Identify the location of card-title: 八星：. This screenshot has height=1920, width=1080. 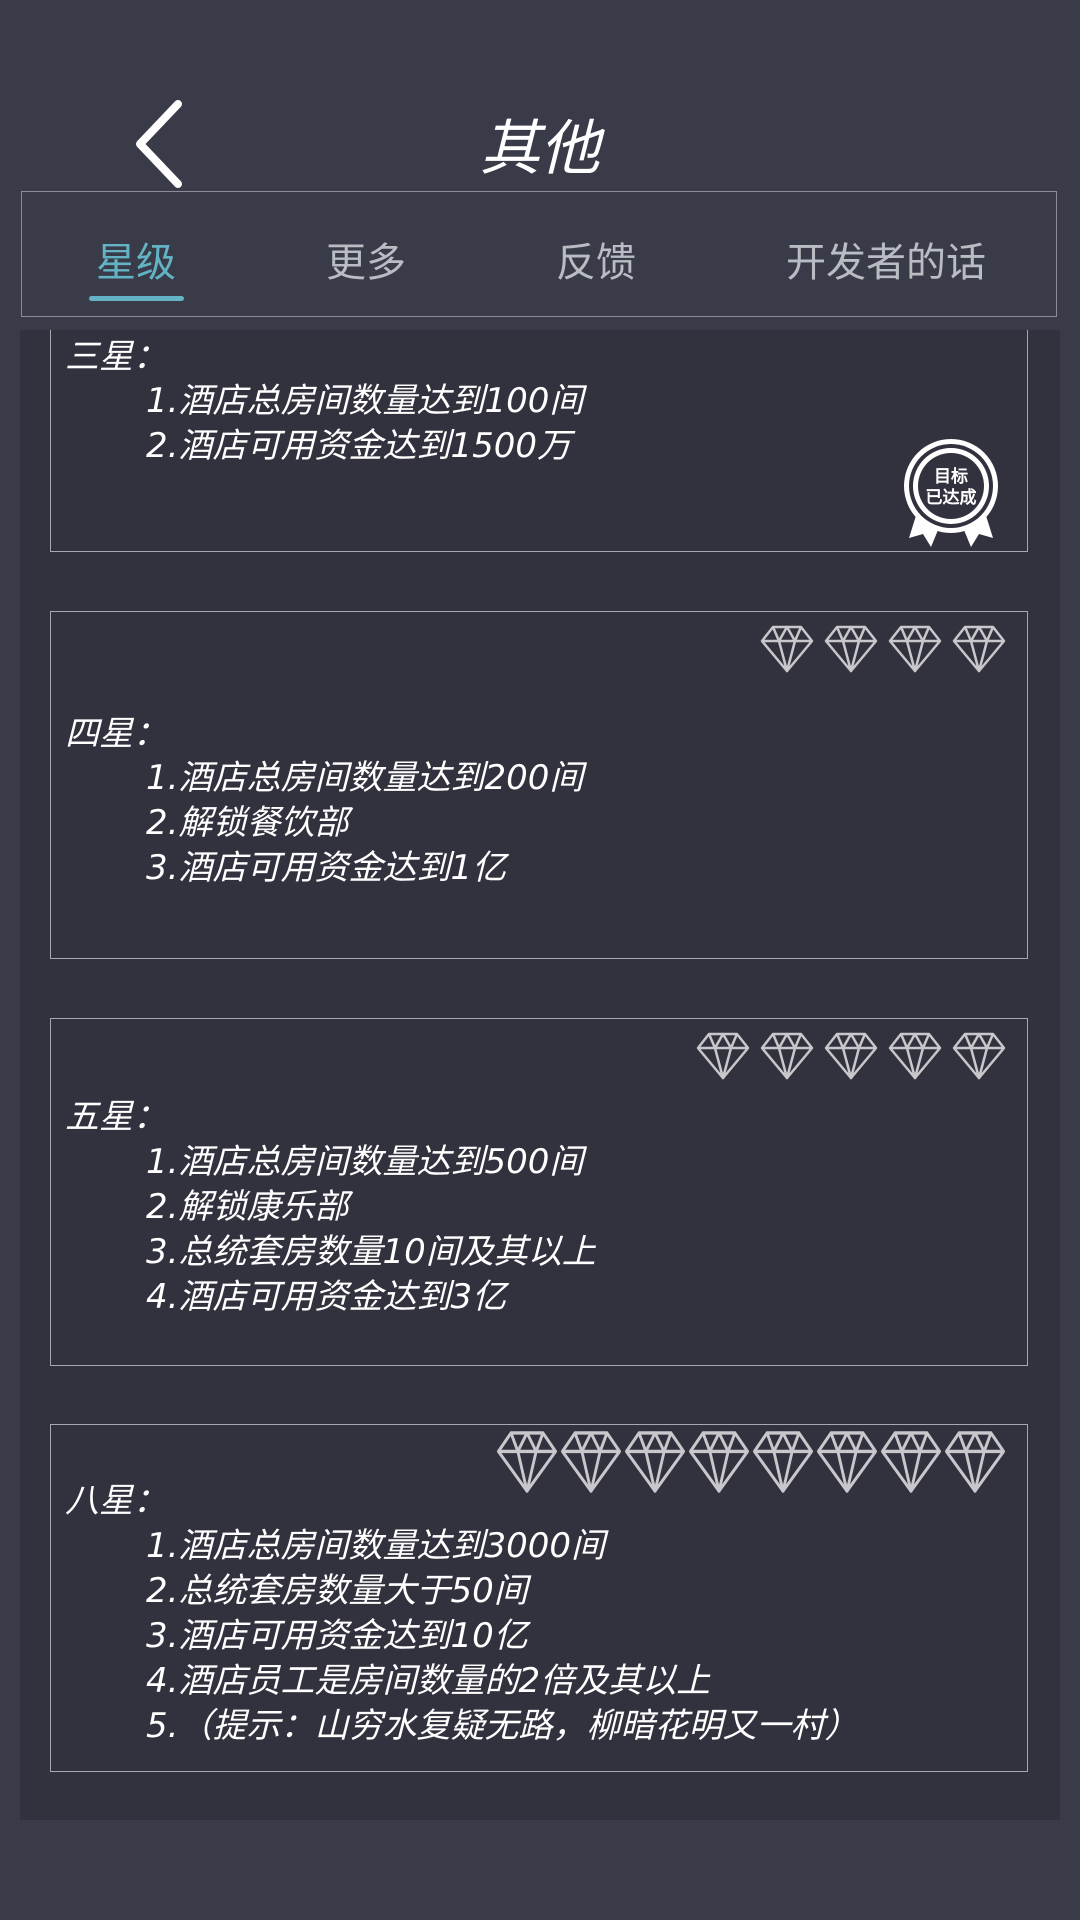
(116, 1501).